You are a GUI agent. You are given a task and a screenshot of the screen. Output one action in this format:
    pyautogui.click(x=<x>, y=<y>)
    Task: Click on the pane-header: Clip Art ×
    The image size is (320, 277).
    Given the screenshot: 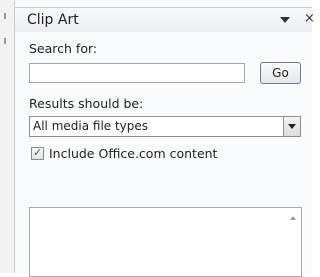 What is the action you would take?
    pyautogui.click(x=165, y=19)
    